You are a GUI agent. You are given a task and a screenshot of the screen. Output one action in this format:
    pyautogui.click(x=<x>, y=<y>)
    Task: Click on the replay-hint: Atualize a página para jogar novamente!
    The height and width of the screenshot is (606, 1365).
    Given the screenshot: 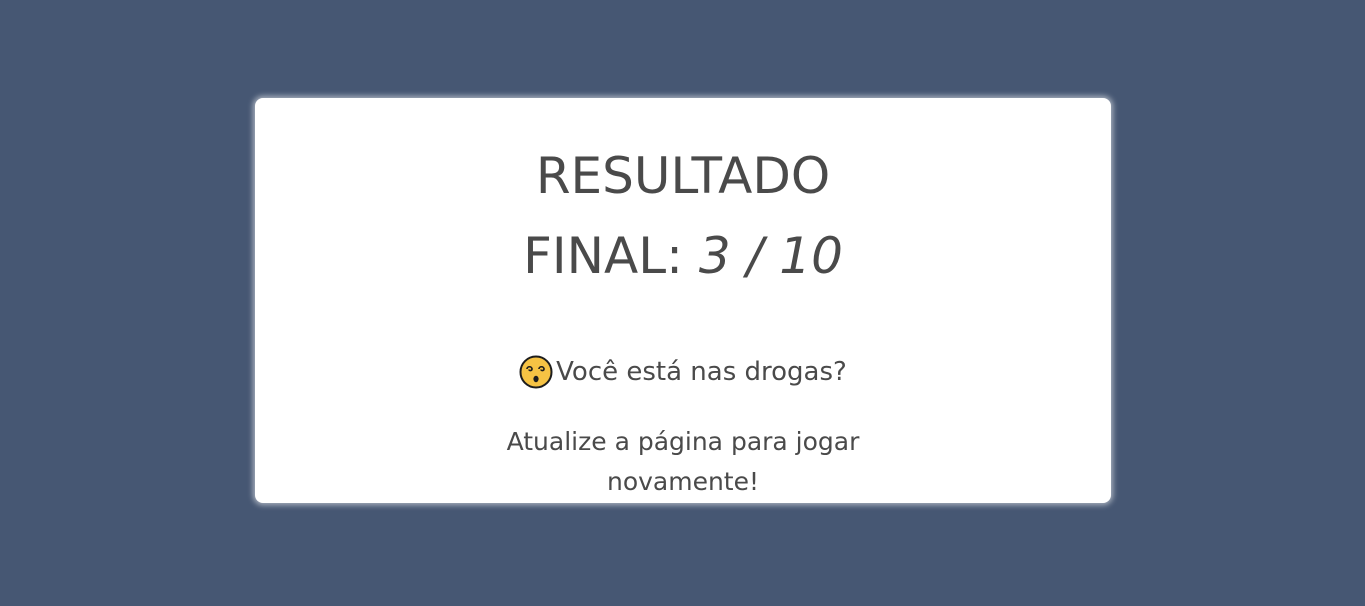 What is the action you would take?
    pyautogui.click(x=683, y=461)
    